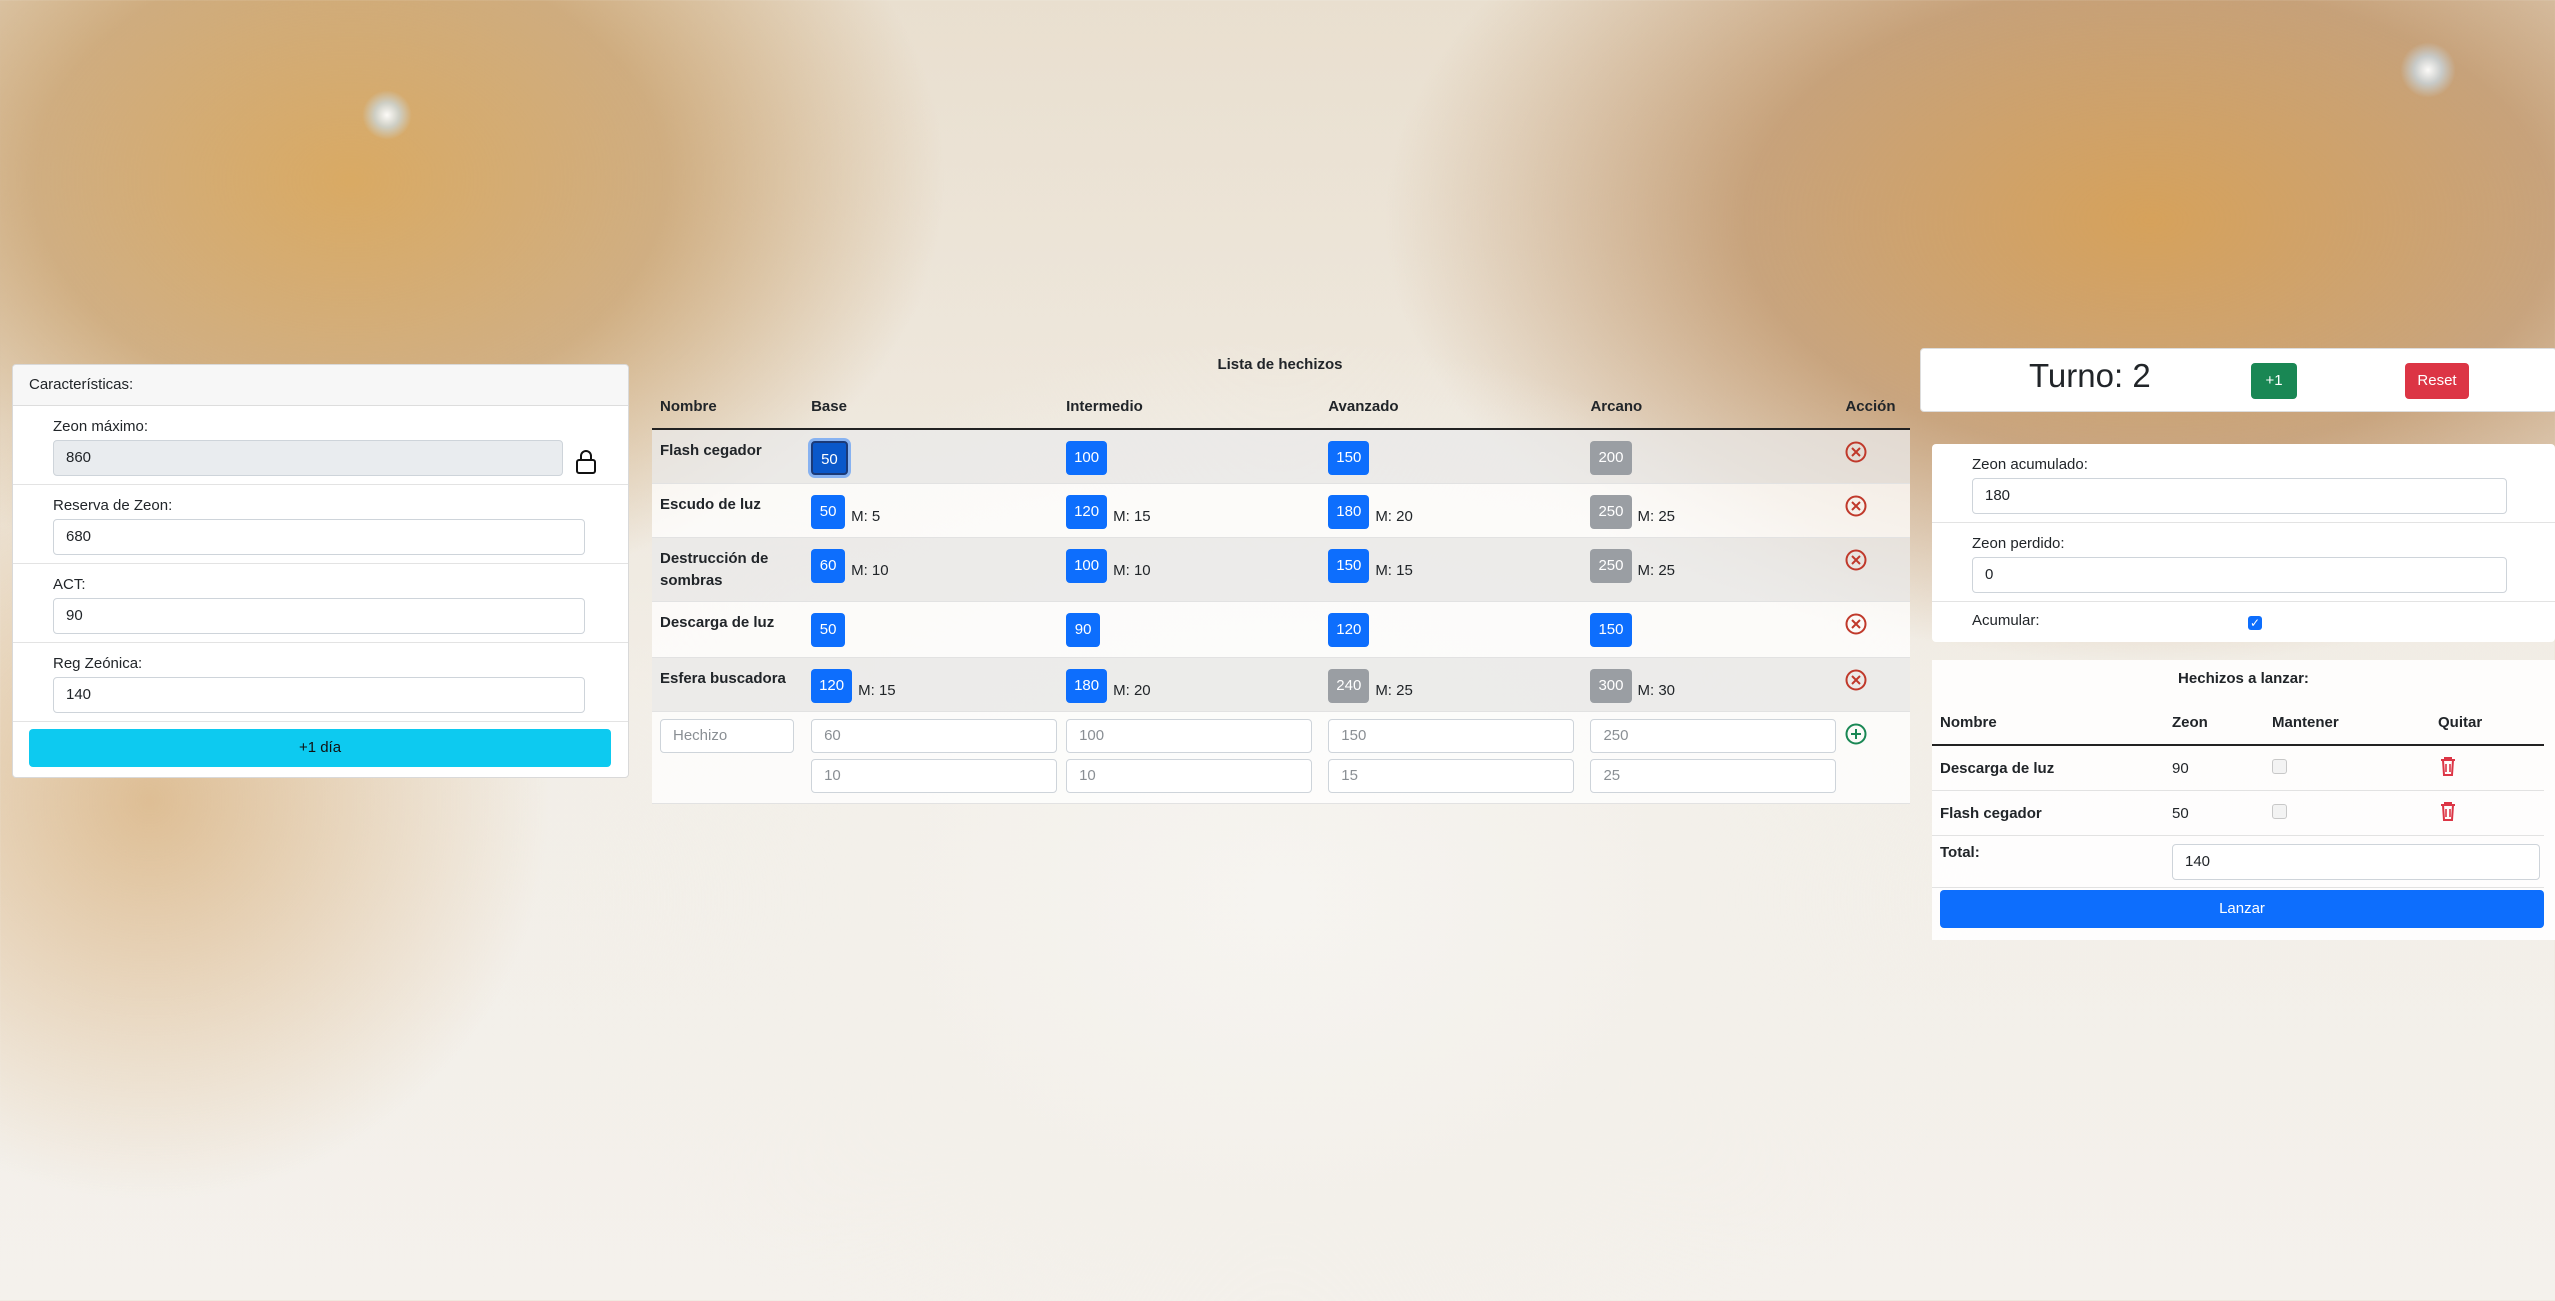  I want to click on zeon-reserve-input: 680, so click(319, 537).